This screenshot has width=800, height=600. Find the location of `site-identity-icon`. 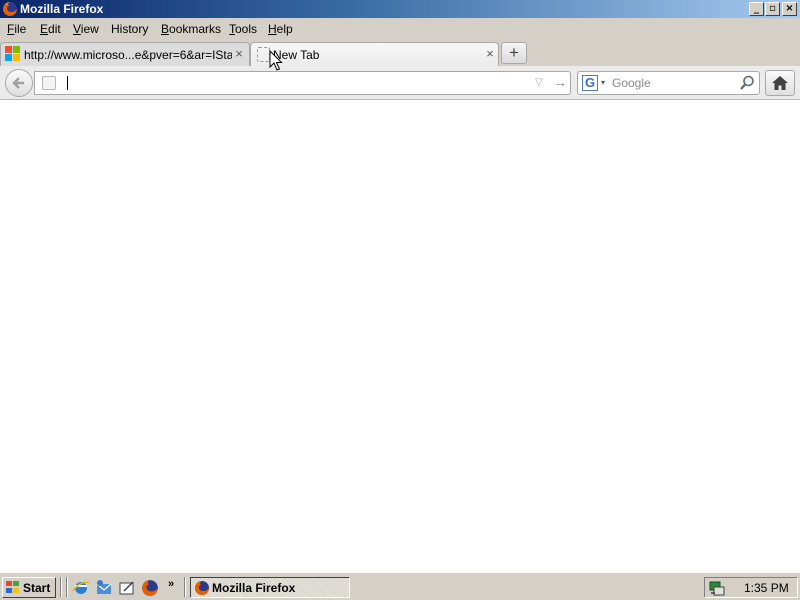

site-identity-icon is located at coordinates (49, 83).